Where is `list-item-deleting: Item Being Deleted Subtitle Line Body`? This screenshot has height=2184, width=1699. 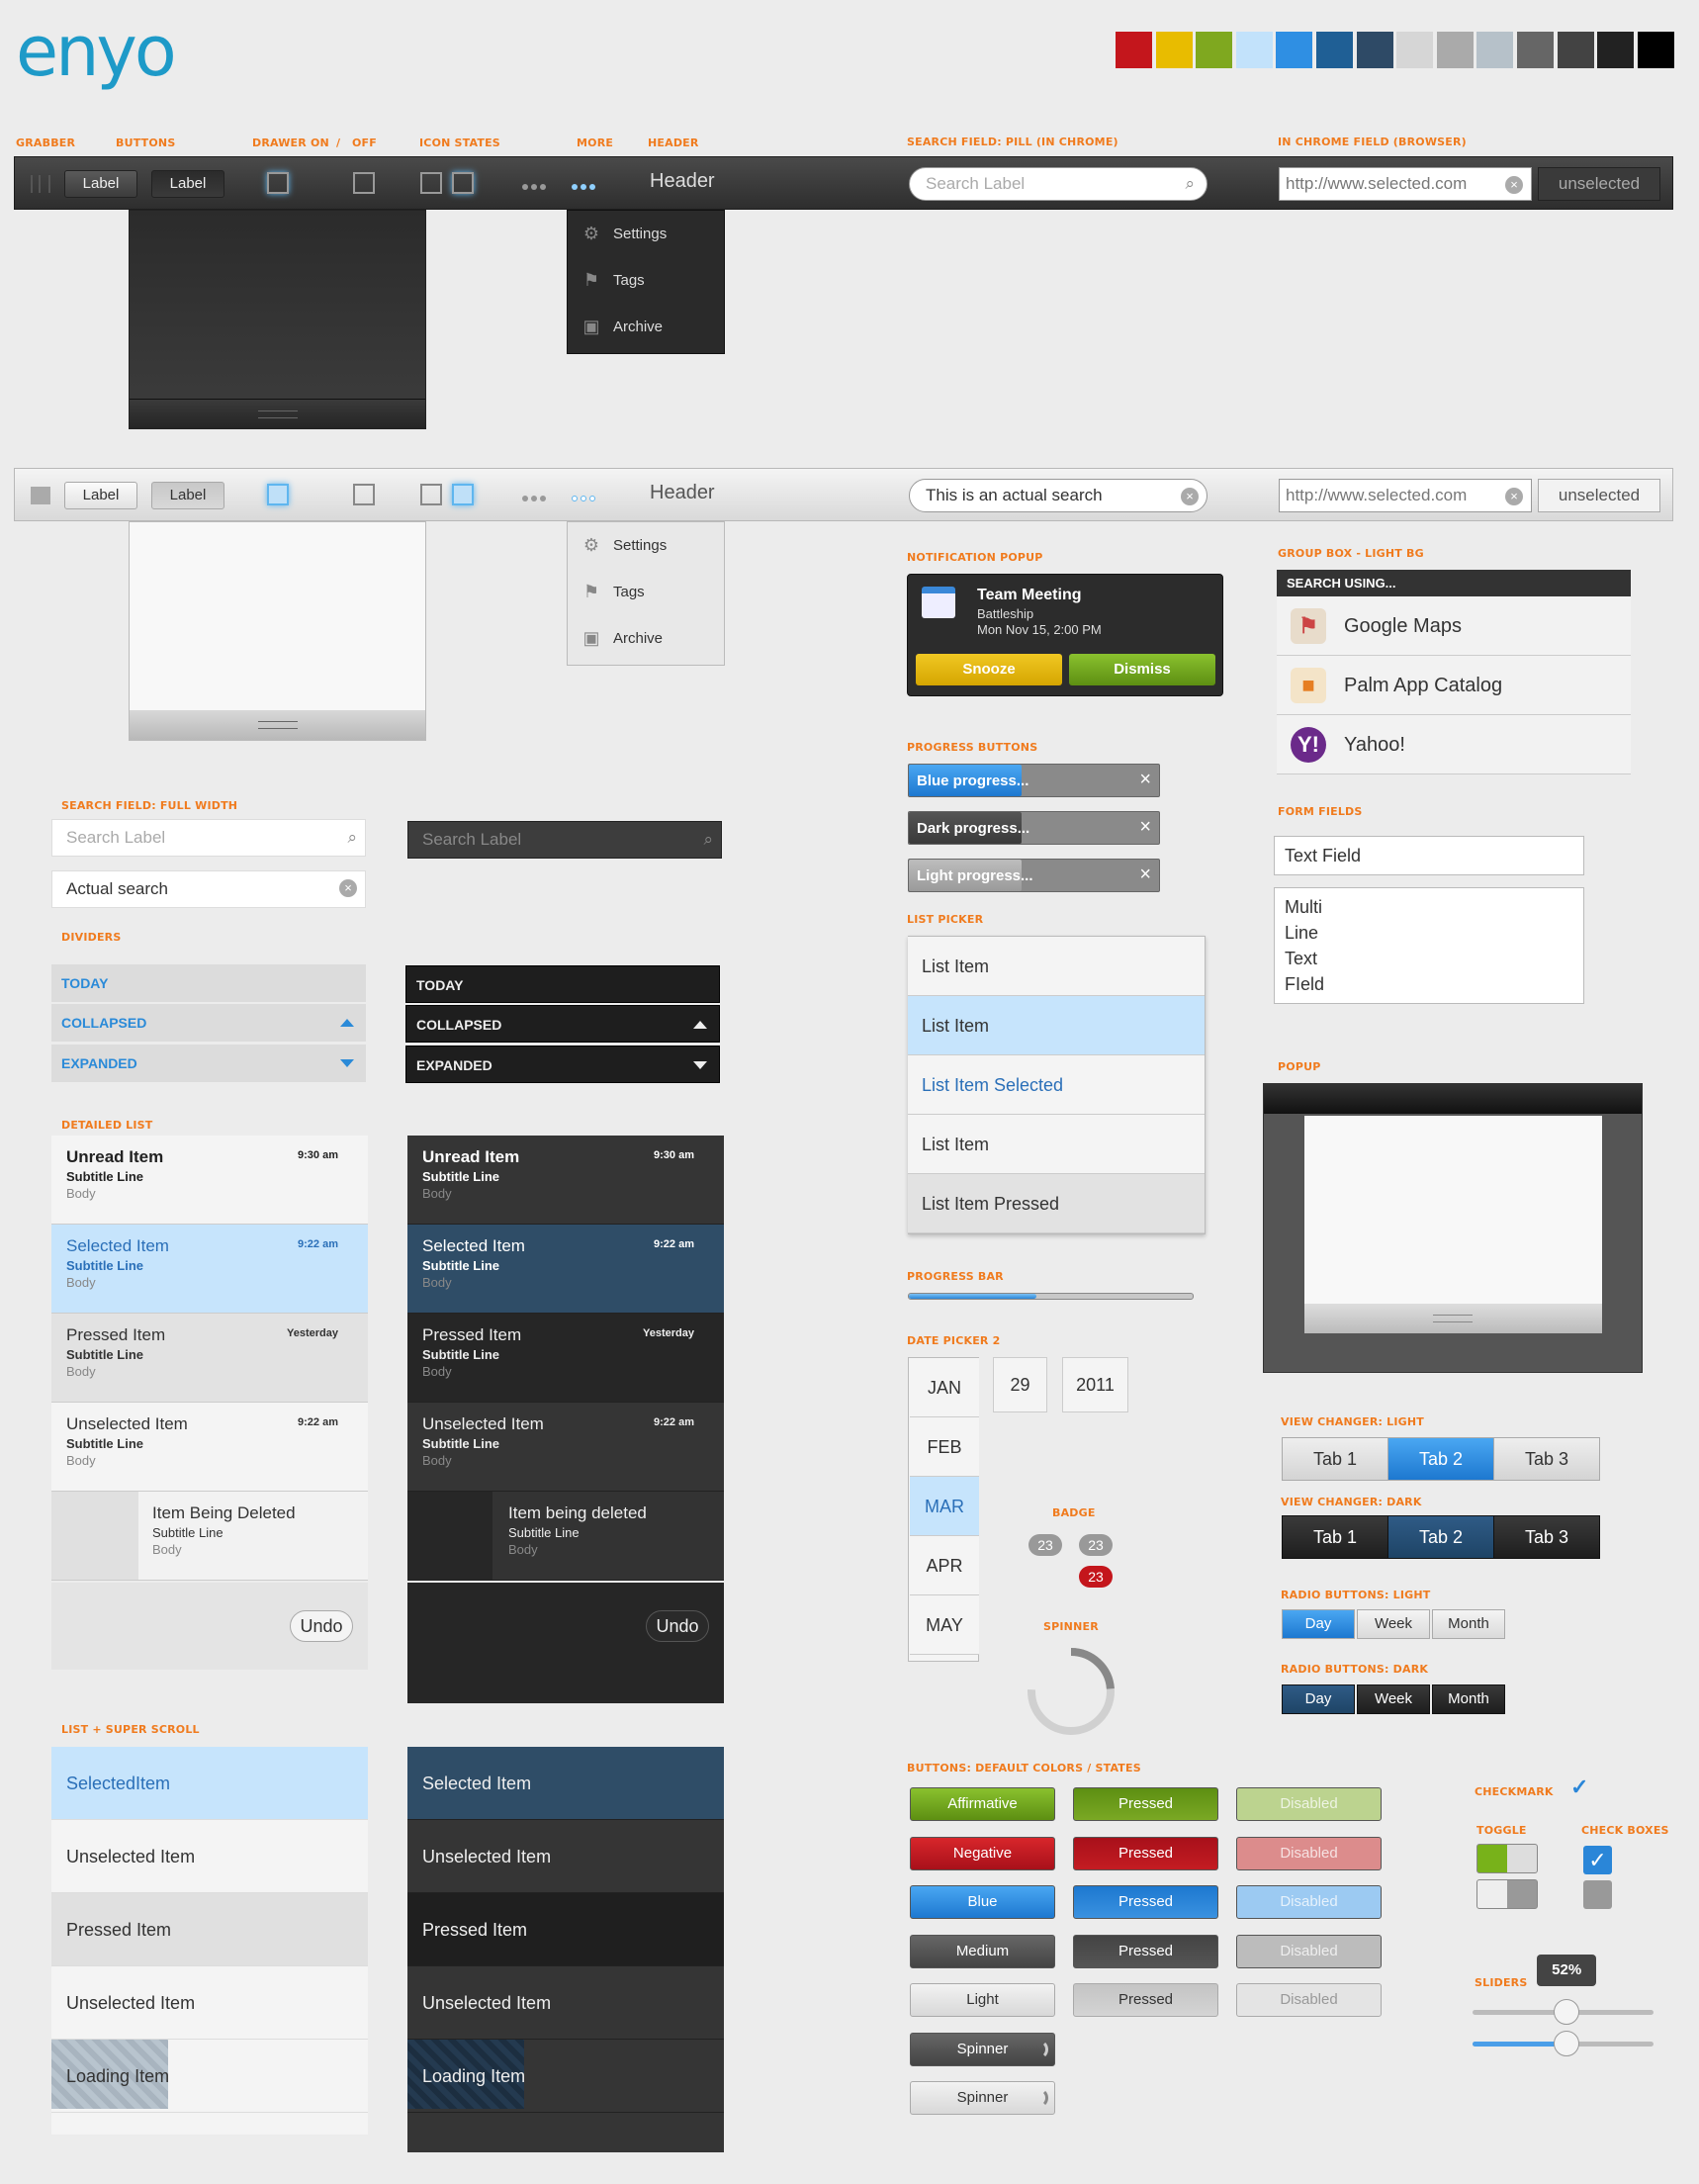
list-item-deleting: Item Being Deleted Subtitle Line Body is located at coordinates (209, 1536).